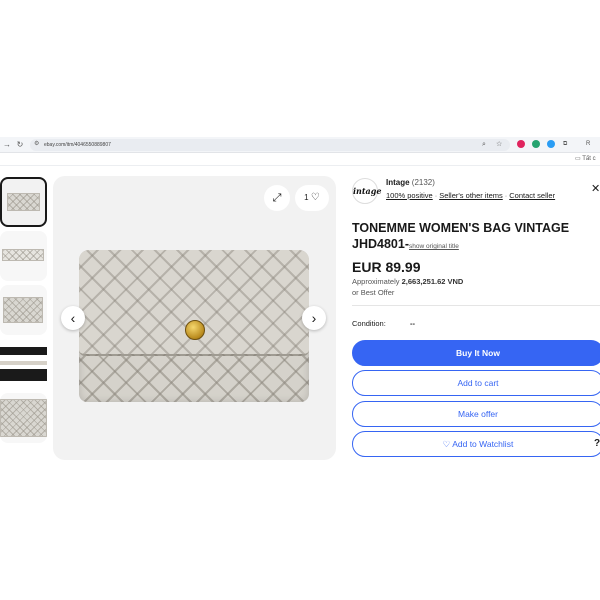  What do you see at coordinates (73, 318) in the screenshot?
I see `chevron-left-icon: ‹` at bounding box center [73, 318].